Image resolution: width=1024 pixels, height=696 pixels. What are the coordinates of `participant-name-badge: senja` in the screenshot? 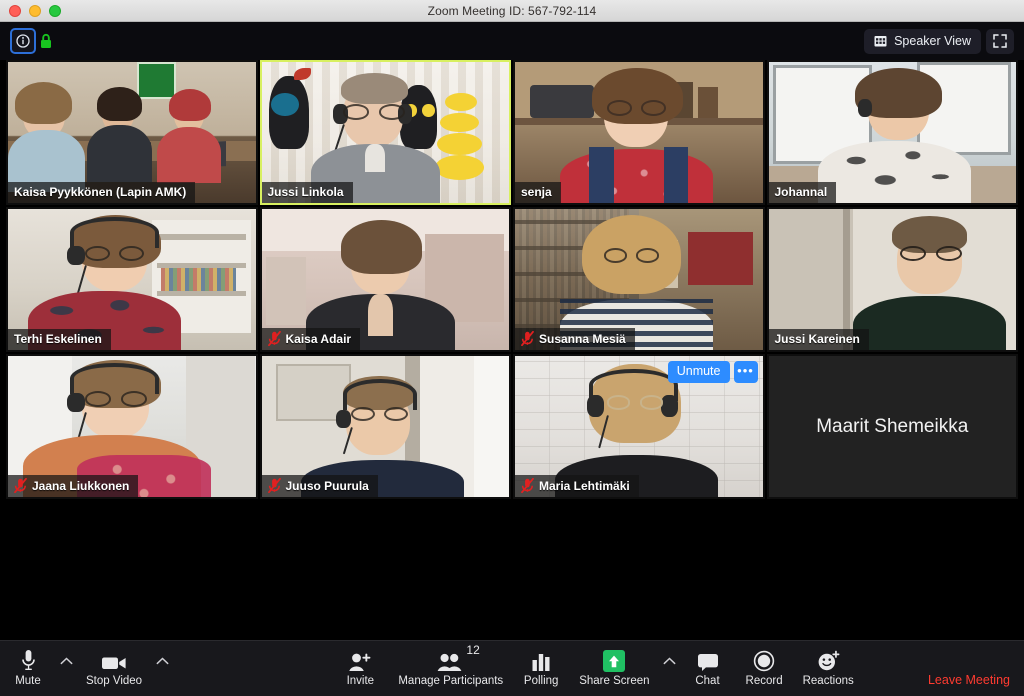 It's located at (538, 192).